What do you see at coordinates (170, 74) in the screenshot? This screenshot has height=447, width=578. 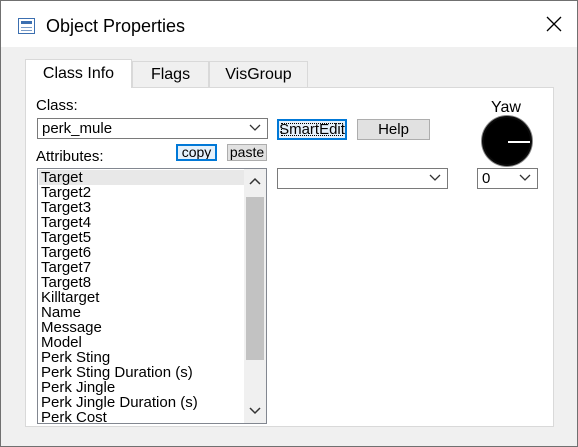 I see `tab-flags: Flags` at bounding box center [170, 74].